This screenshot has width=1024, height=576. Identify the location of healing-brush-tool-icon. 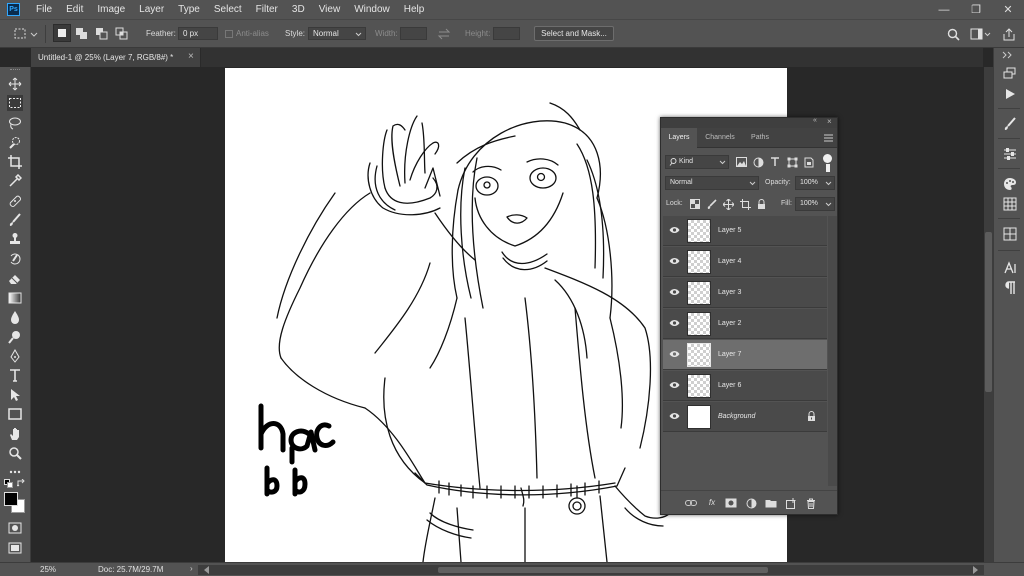
(15, 201).